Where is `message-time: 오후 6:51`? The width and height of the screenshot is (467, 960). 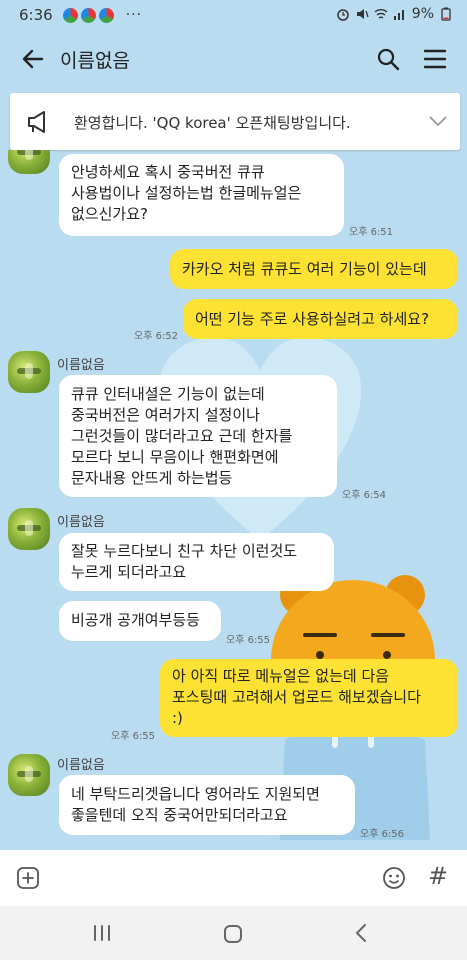 message-time: 오후 6:51 is located at coordinates (371, 232).